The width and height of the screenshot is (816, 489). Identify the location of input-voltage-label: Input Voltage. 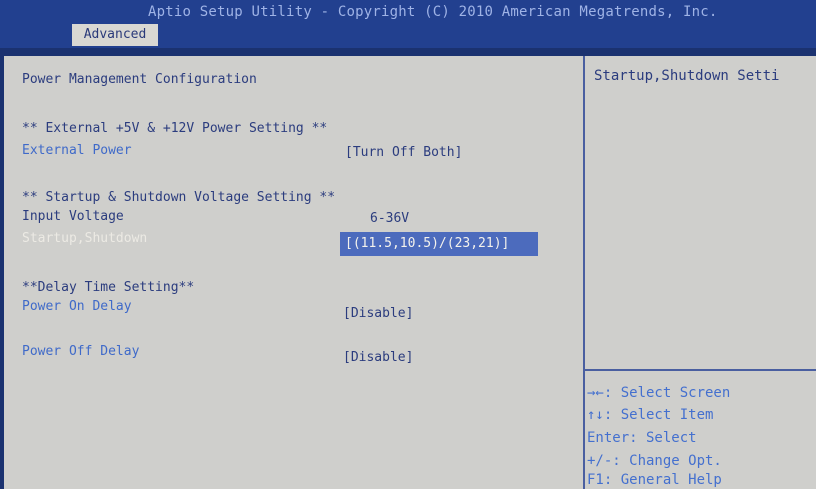
(73, 216).